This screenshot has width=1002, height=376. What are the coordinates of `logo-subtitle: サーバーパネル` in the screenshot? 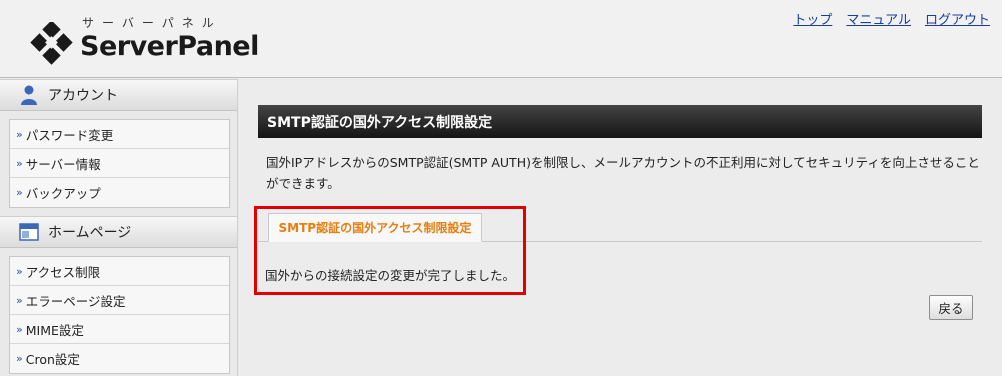 It's located at (152, 23).